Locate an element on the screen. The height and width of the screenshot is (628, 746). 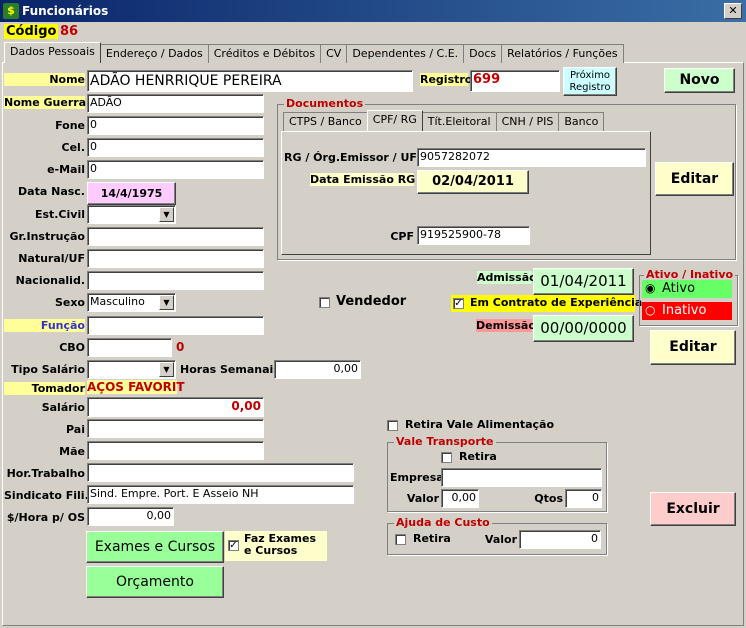
fone-label: Fone is located at coordinates (70, 125).